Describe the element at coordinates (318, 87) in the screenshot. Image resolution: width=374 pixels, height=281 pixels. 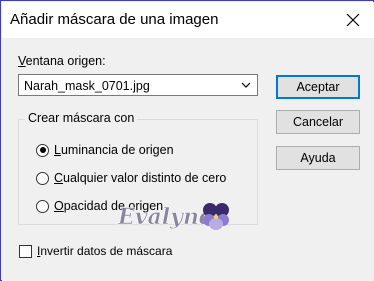
I see `ok-button: Aceptar` at that location.